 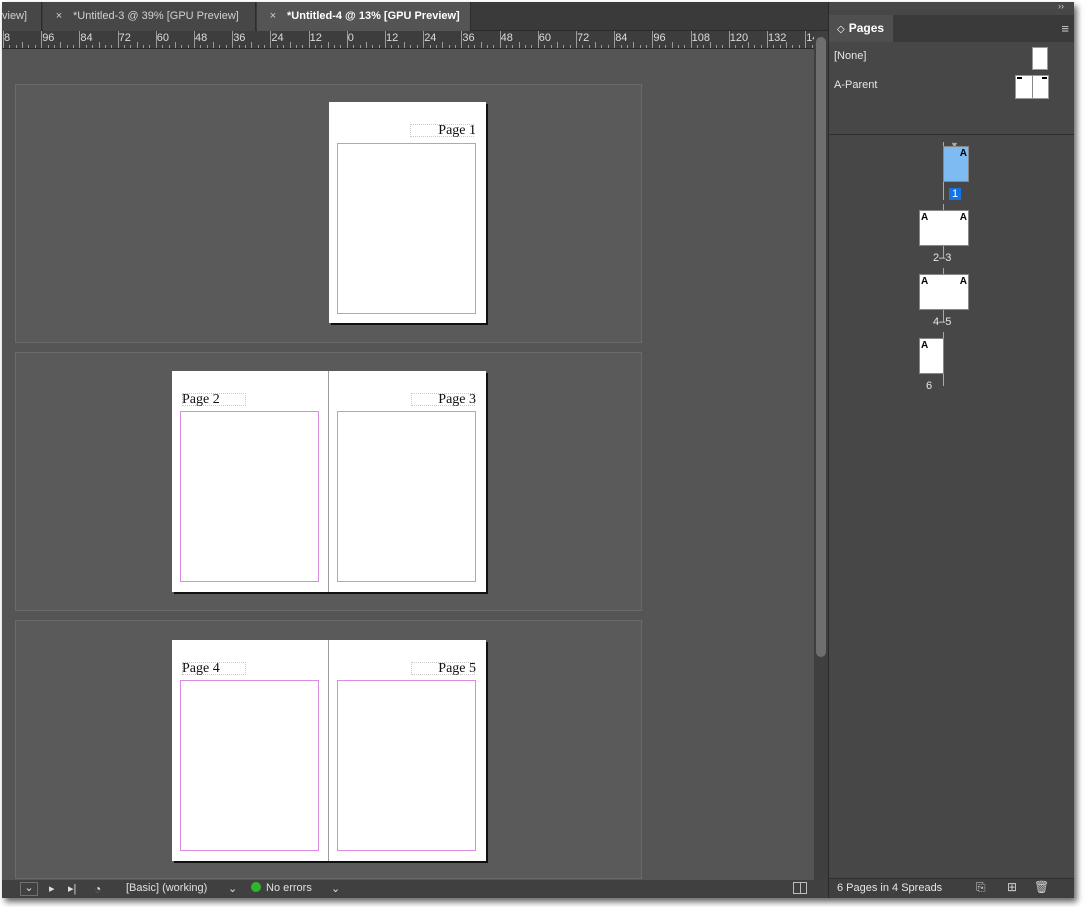 I want to click on page-label: Page 3, so click(x=457, y=399).